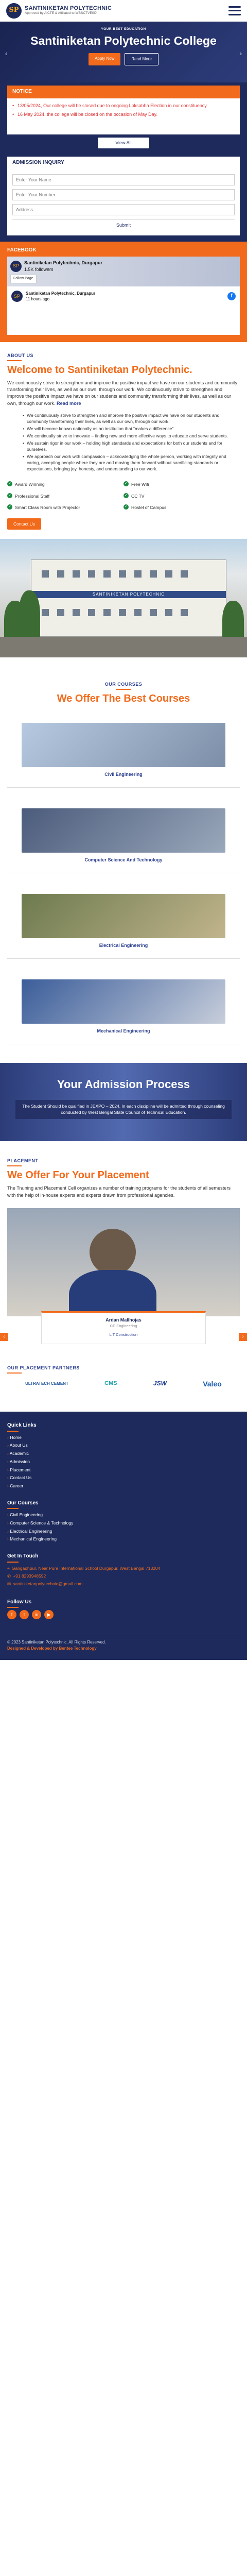 This screenshot has height=2576, width=247. Describe the element at coordinates (123, 195) in the screenshot. I see `phone-input` at that location.